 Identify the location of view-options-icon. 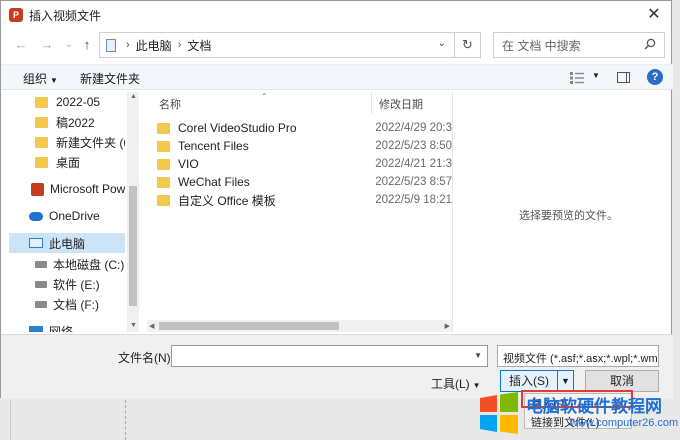
(577, 78).